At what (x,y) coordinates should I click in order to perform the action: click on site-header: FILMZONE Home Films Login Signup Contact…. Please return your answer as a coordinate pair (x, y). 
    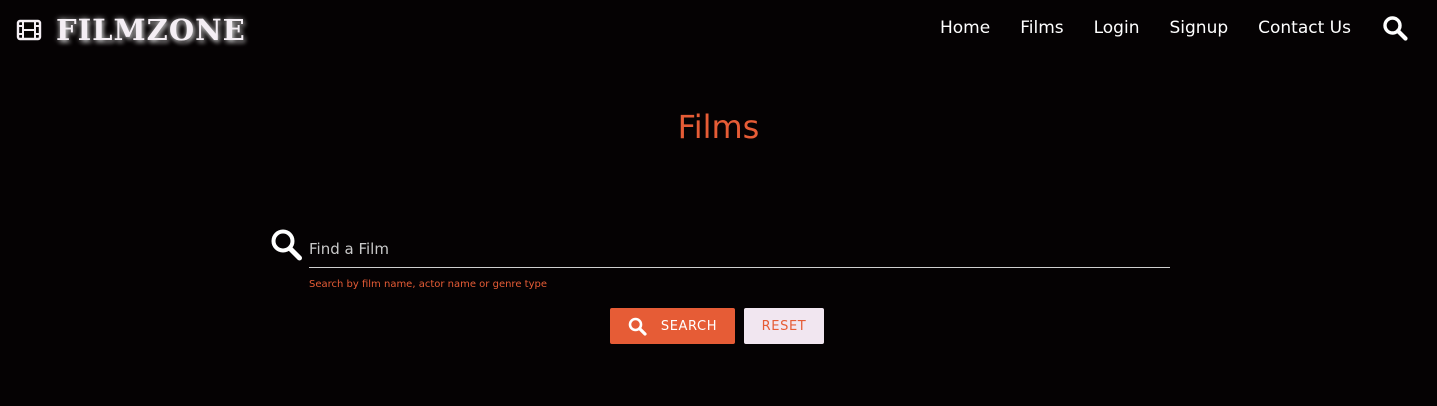
    Looking at the image, I should click on (718, 29).